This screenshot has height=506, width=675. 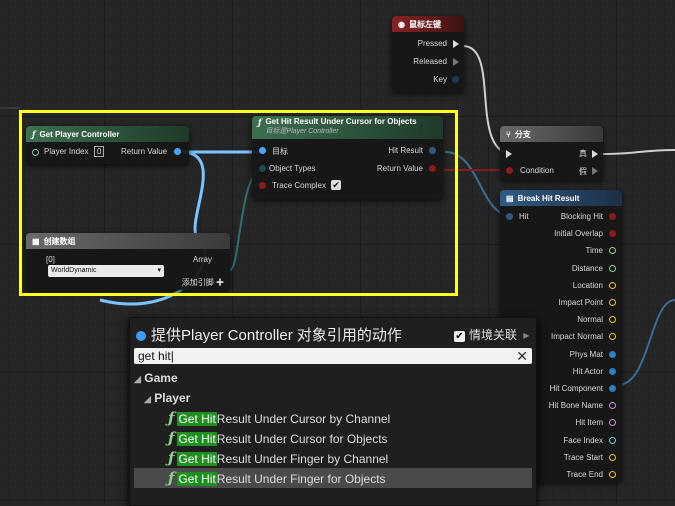 What do you see at coordinates (589, 423) in the screenshot?
I see `break-output-label: Hit Item` at bounding box center [589, 423].